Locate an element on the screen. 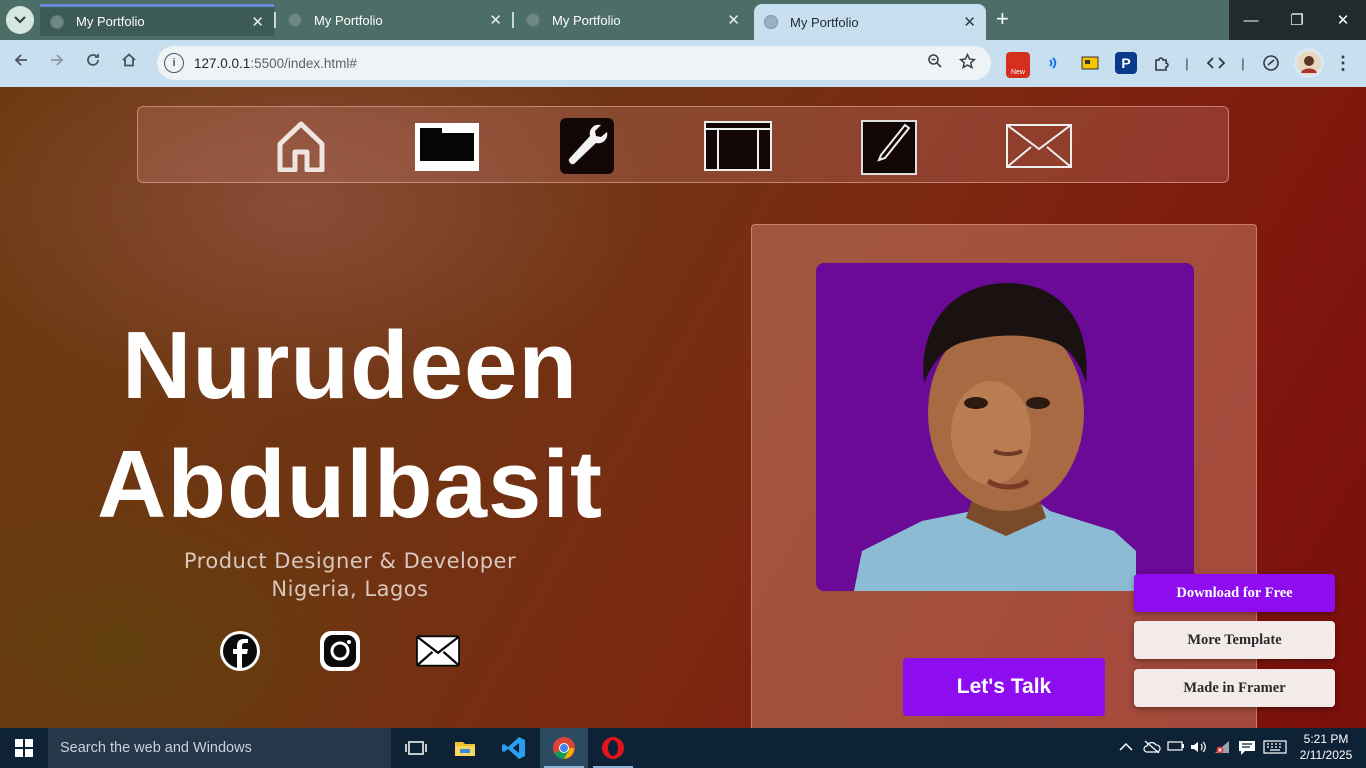 The height and width of the screenshot is (768, 1366). email-link is located at coordinates (438, 651).